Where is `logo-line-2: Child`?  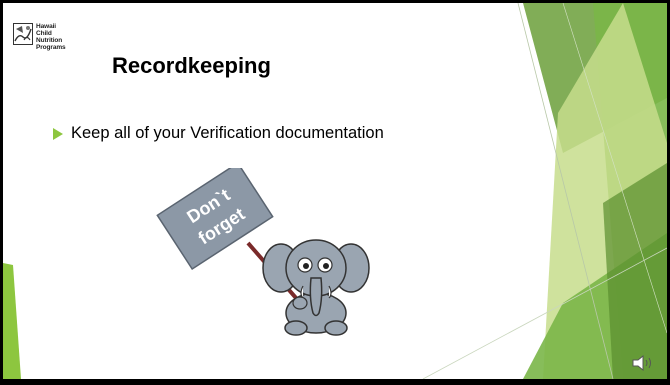 logo-line-2: Child is located at coordinates (44, 33).